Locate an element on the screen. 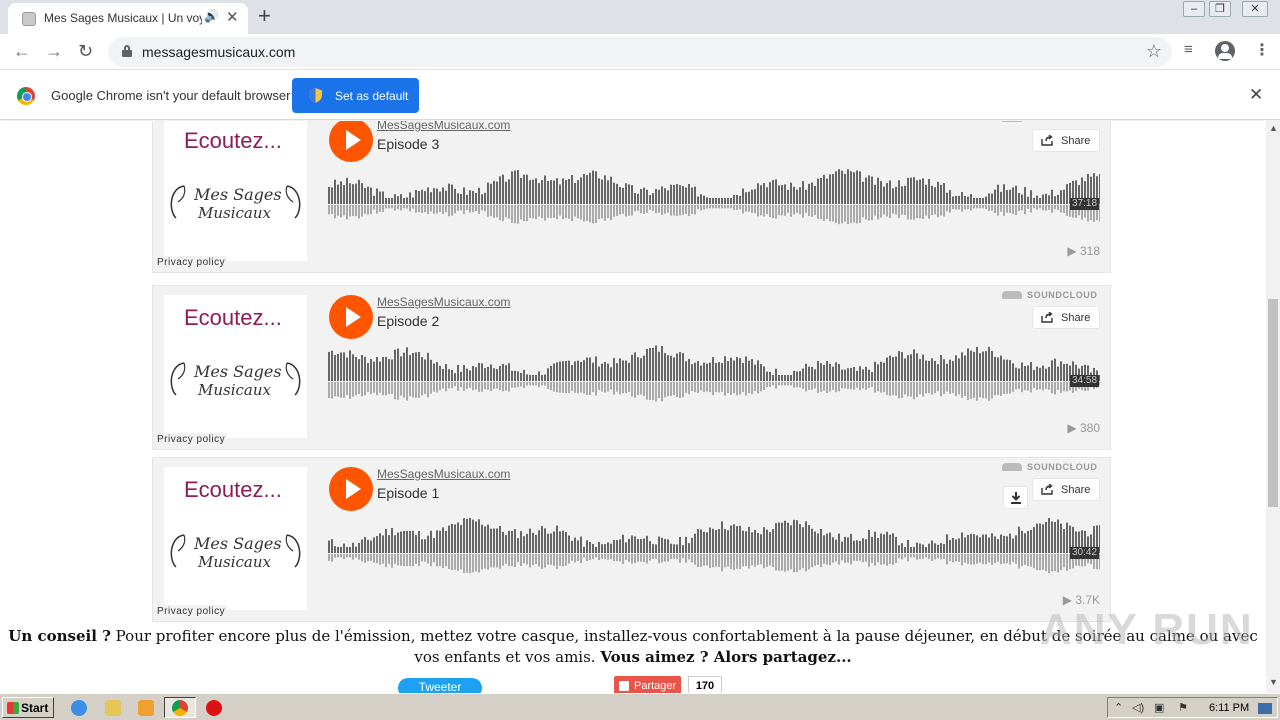 This screenshot has height=720, width=1280. address-bar: messagesmusicaux.com ☆ is located at coordinates (640, 52).